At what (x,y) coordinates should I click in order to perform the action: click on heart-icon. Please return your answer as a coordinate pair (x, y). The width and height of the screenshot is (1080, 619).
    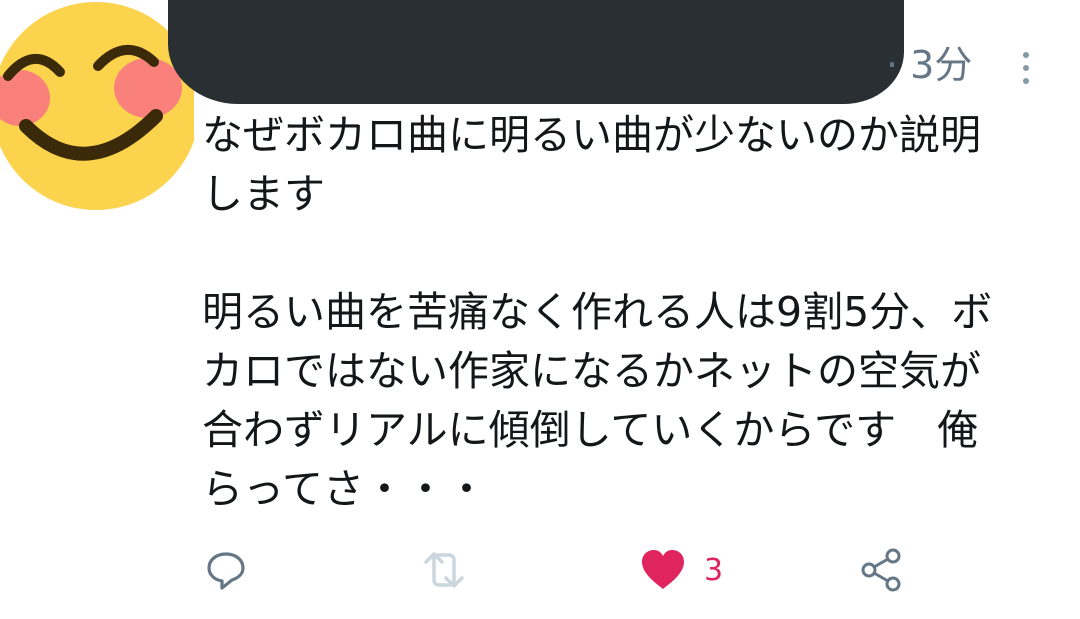
    Looking at the image, I should click on (663, 569).